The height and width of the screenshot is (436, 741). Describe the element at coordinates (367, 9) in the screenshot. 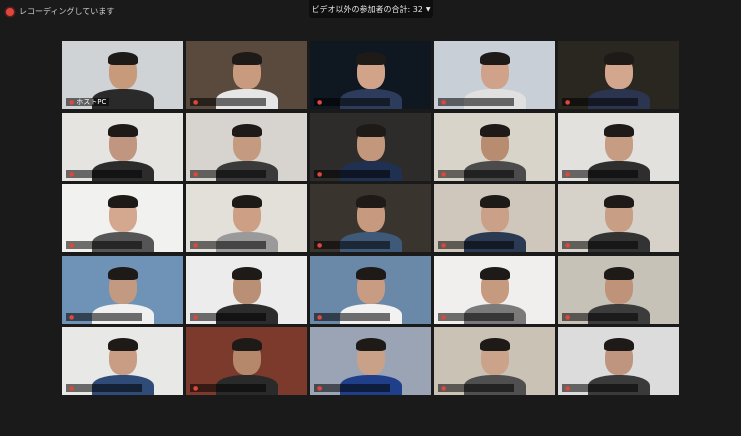

I see `participants-label: ビデオ以外の参加者の合計: 32` at that location.